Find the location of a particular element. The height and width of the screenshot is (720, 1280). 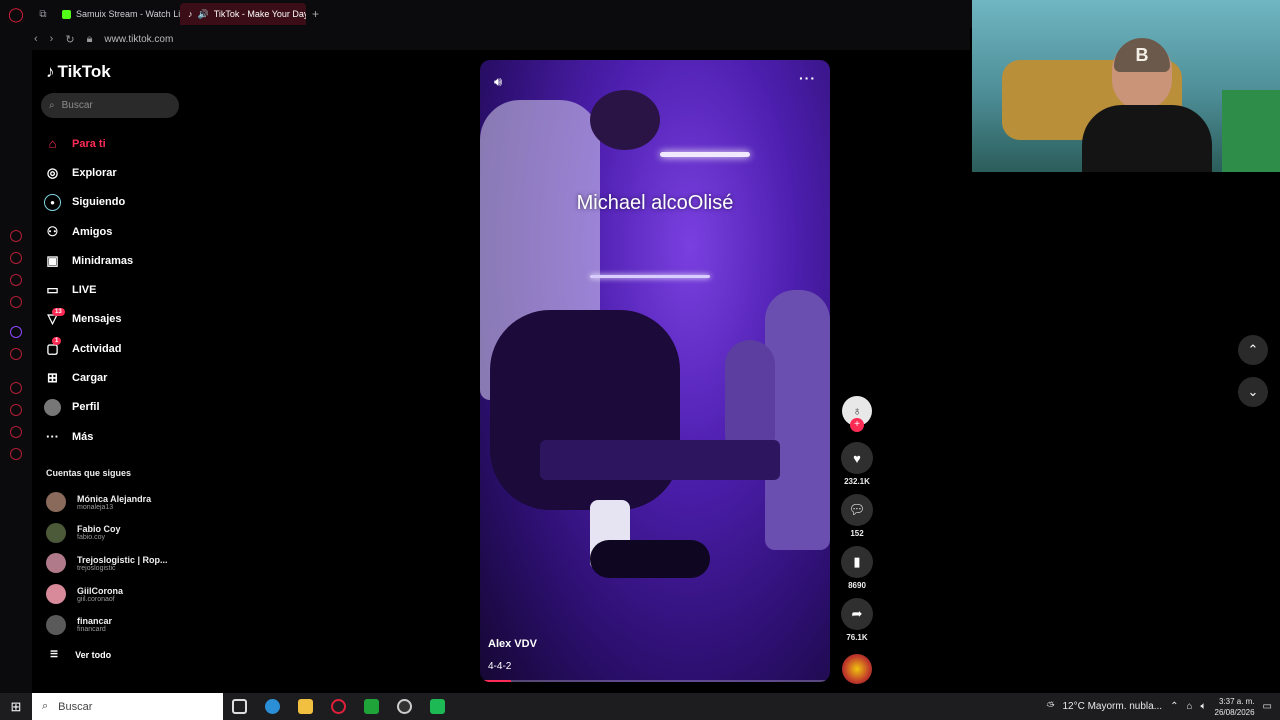

sidebar-item-cargar: ⊞ Cargar is located at coordinates (88, 377).